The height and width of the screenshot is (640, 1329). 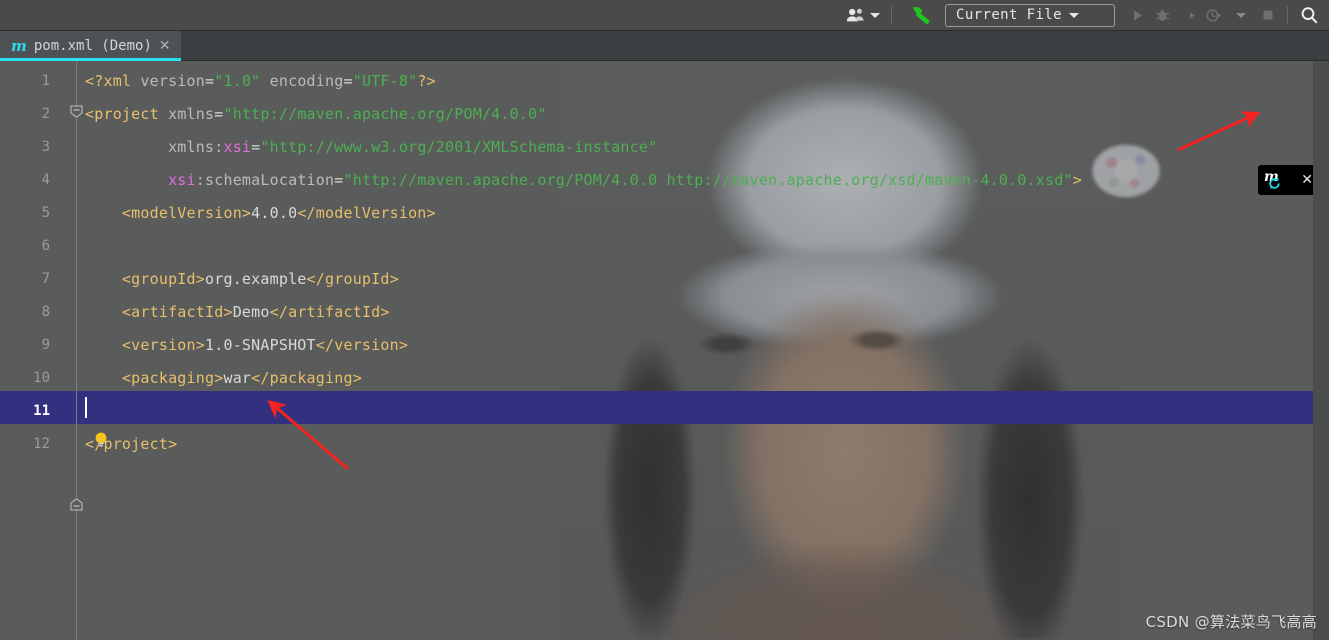 I want to click on code-token: >, so click(x=1077, y=180).